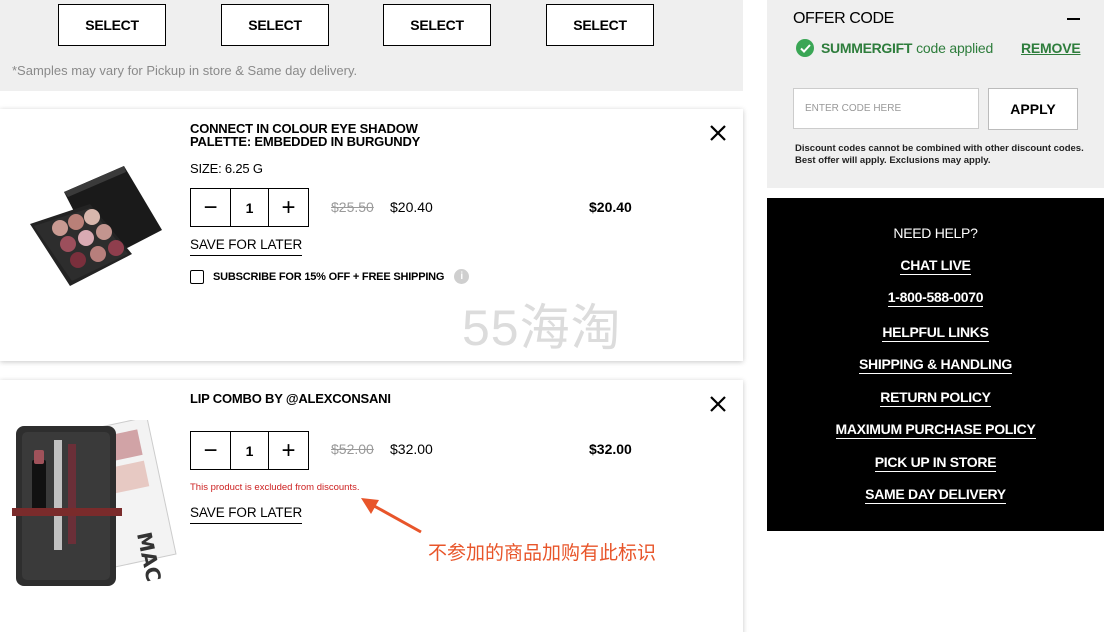 The width and height of the screenshot is (1104, 632). I want to click on original-price: $25.50, so click(352, 207).